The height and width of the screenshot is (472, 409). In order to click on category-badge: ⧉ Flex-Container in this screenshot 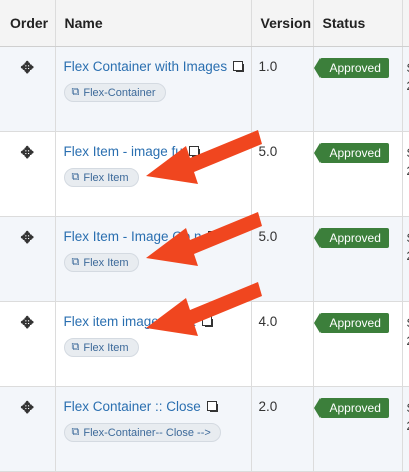, I will do `click(115, 92)`.